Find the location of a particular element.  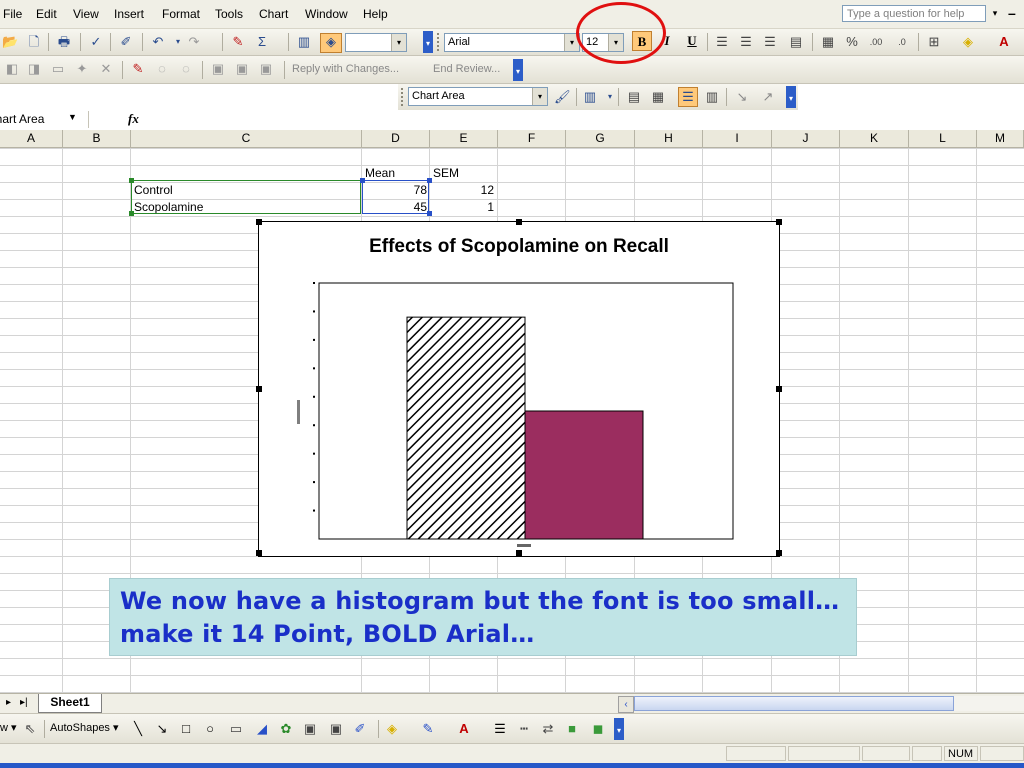

column-header-j: J is located at coordinates (806, 138).